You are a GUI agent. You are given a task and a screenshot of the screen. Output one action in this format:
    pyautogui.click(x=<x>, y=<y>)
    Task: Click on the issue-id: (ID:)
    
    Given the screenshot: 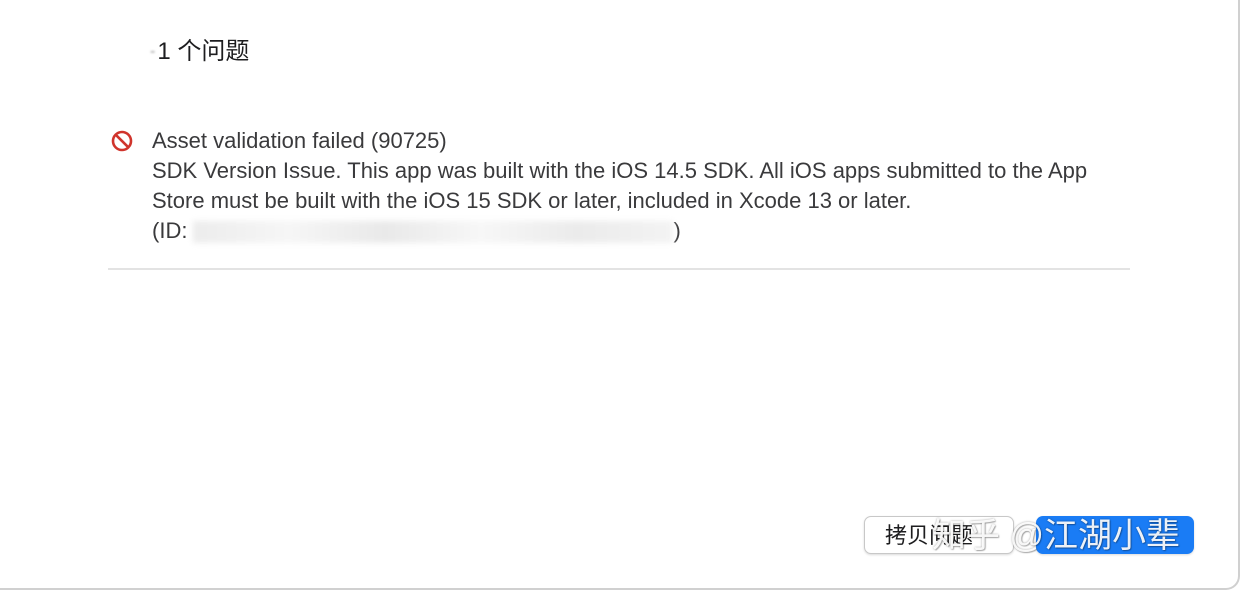 What is the action you would take?
    pyautogui.click(x=647, y=231)
    